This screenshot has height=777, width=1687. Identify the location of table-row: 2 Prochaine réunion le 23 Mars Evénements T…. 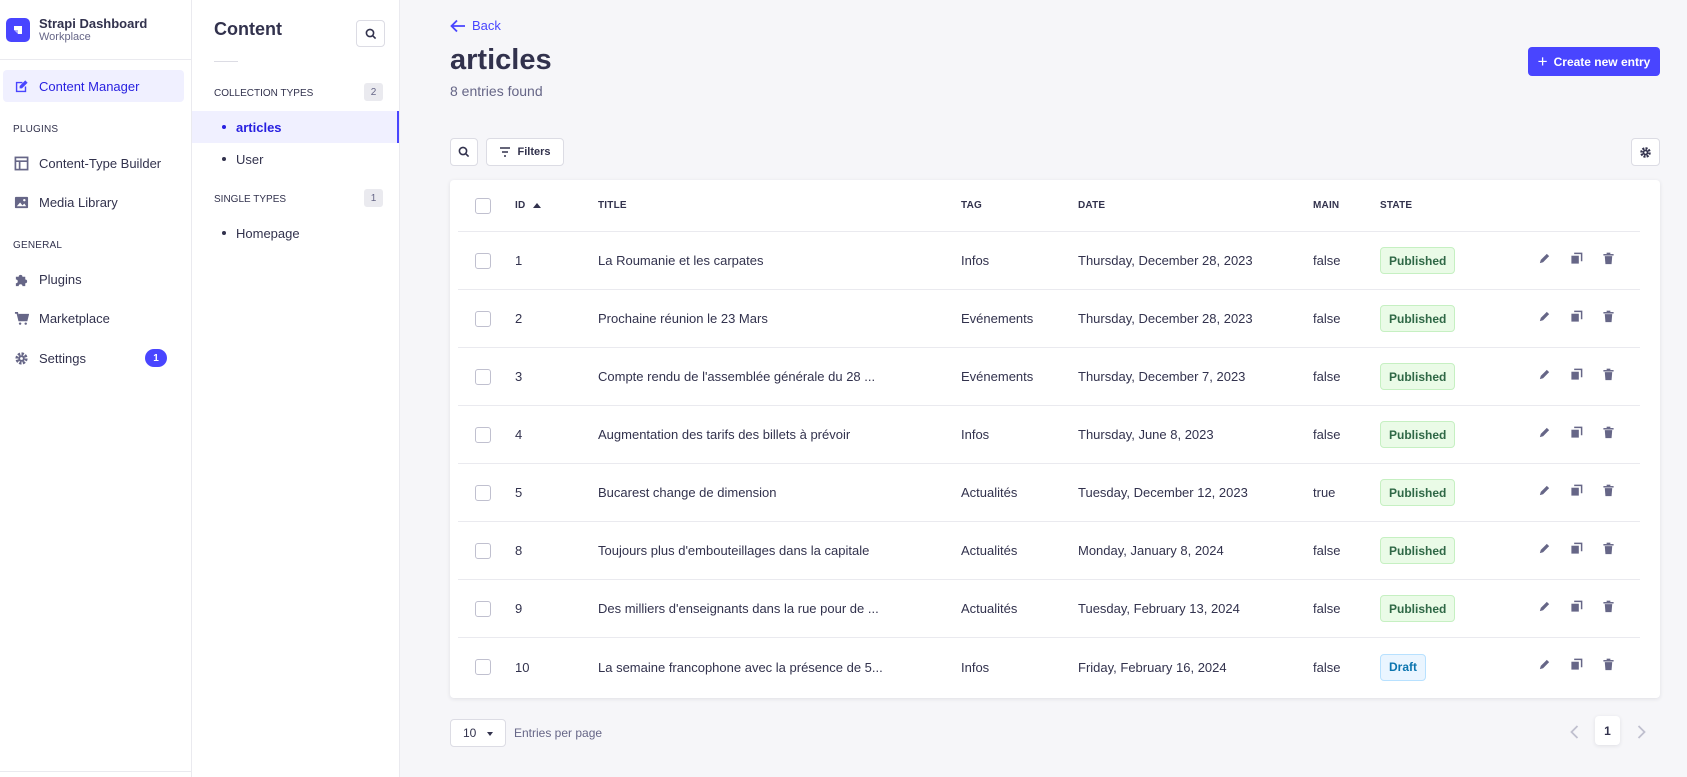
(1049, 319).